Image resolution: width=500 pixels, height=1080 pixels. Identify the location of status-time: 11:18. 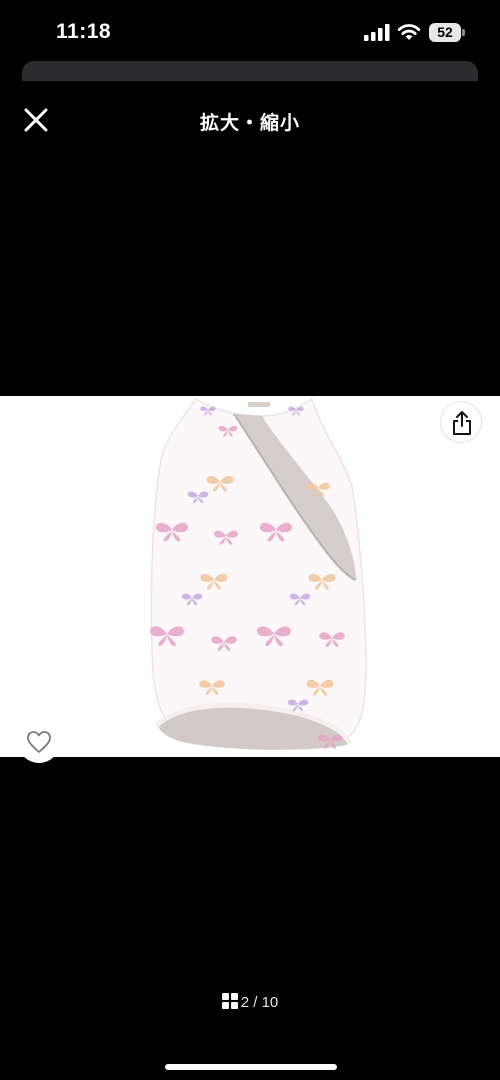
(84, 31).